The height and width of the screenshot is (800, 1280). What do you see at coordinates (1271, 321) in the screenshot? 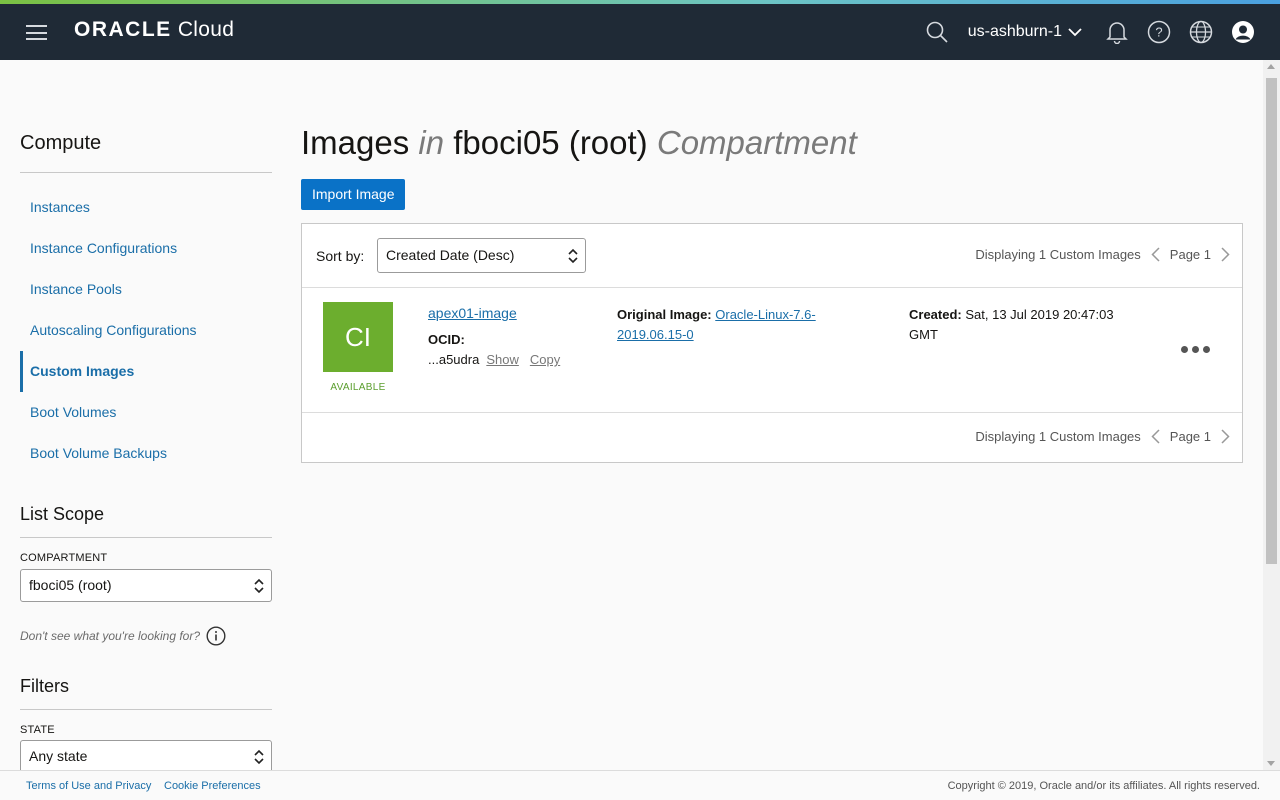
I see `scrollbar-thumb` at bounding box center [1271, 321].